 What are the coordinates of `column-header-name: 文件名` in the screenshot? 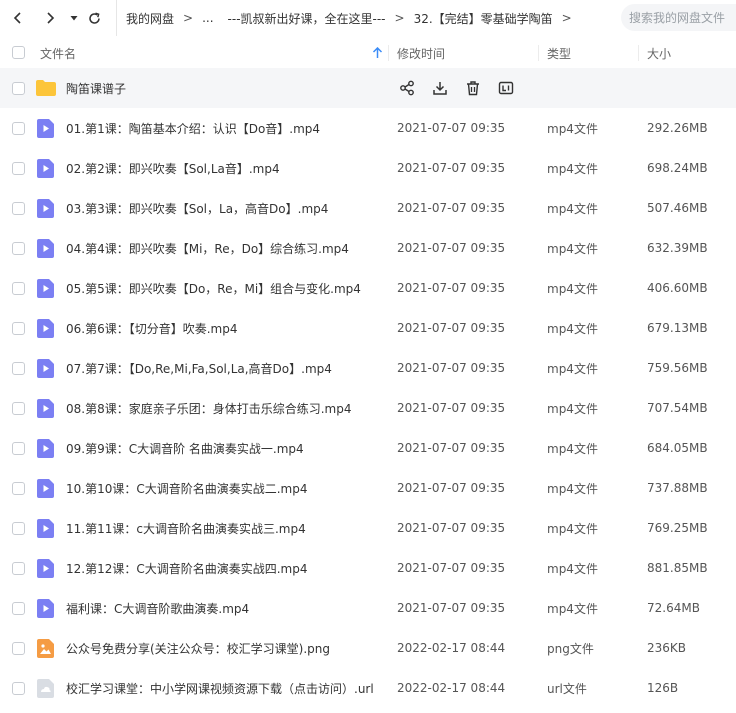 It's located at (58, 53).